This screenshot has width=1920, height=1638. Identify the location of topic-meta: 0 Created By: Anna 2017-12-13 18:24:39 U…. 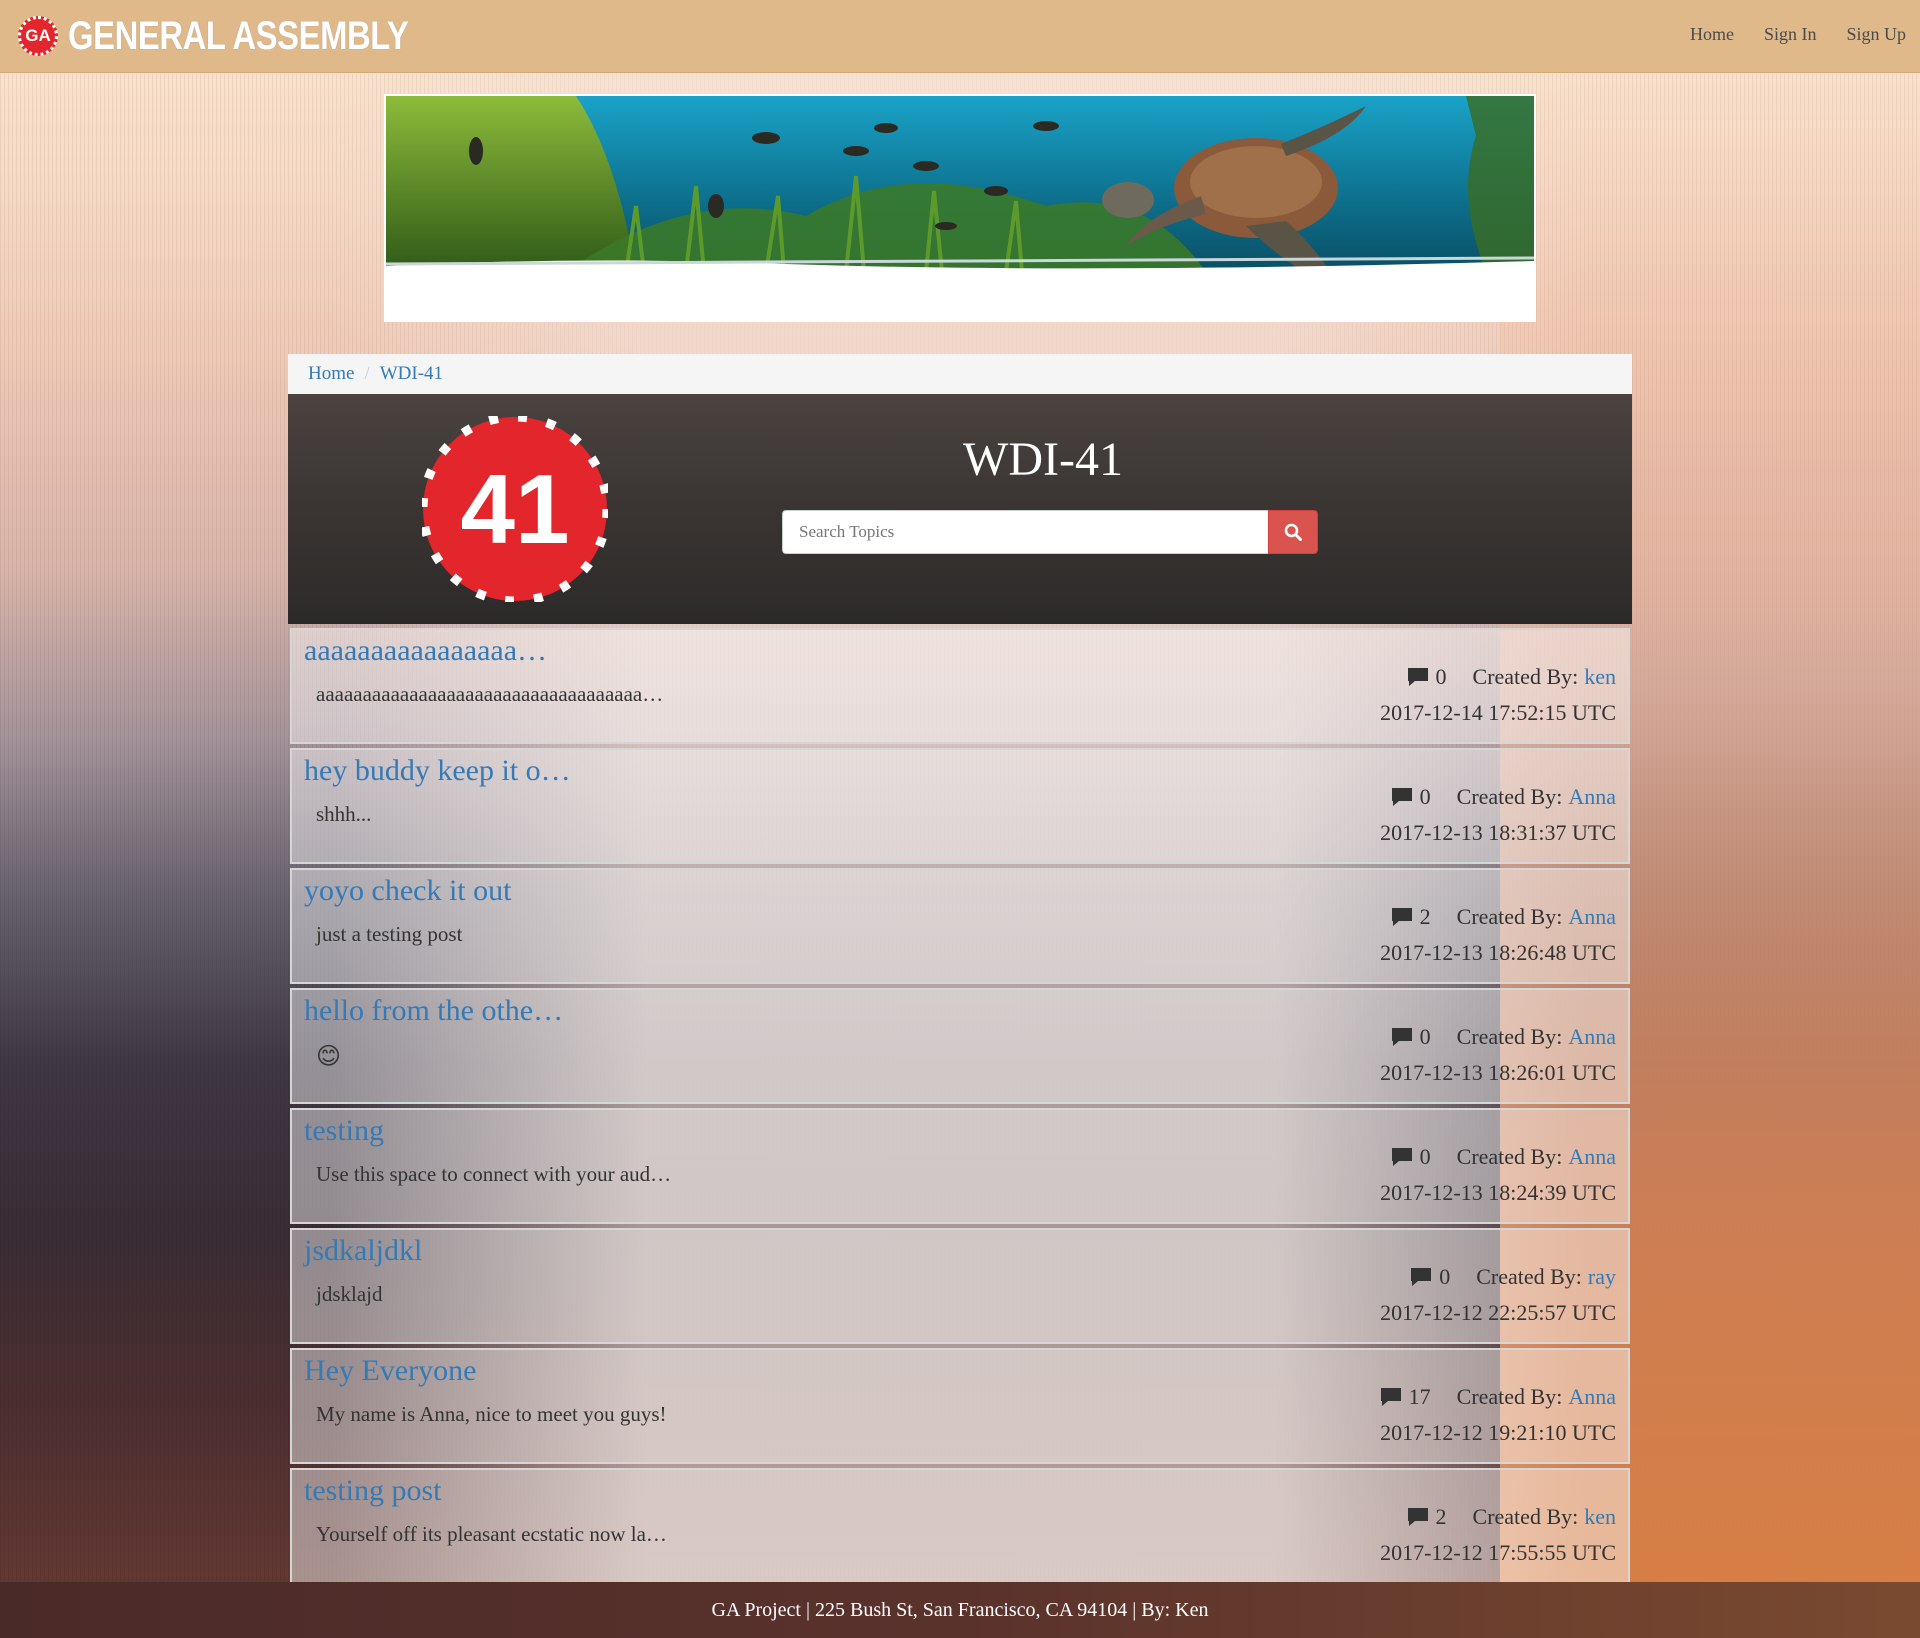
(1498, 1175).